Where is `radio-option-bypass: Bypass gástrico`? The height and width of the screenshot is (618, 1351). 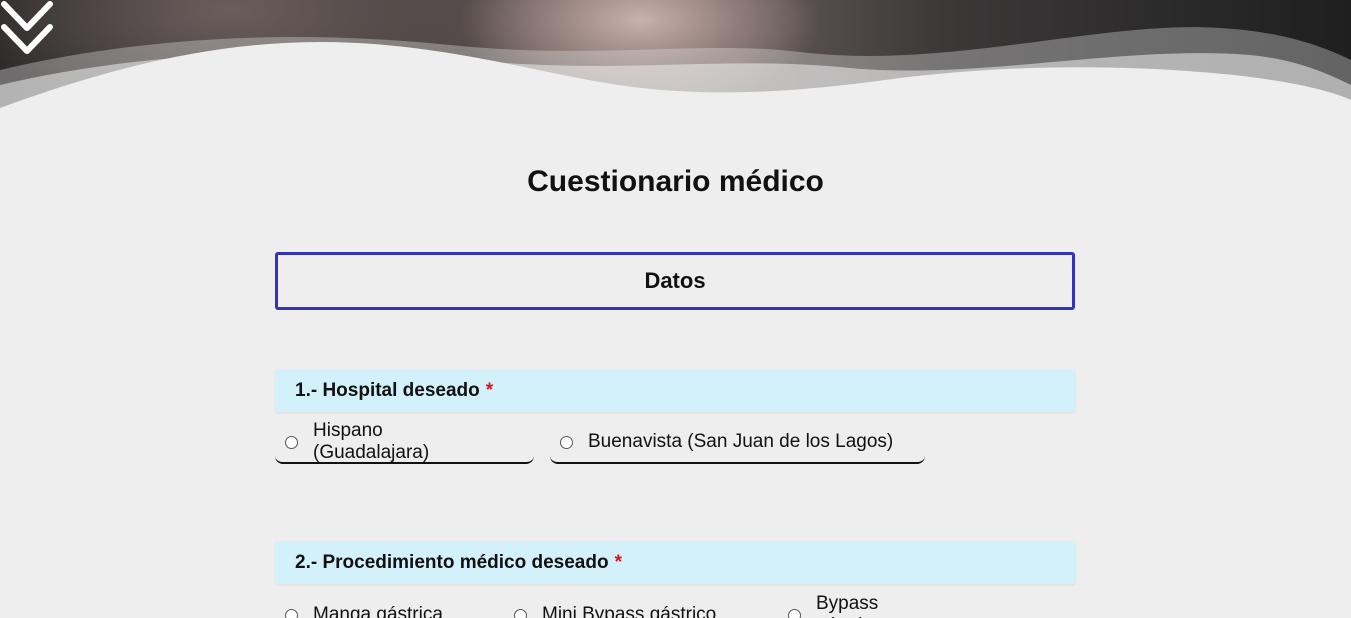
radio-option-bypass: Bypass gástrico is located at coordinates (878, 605).